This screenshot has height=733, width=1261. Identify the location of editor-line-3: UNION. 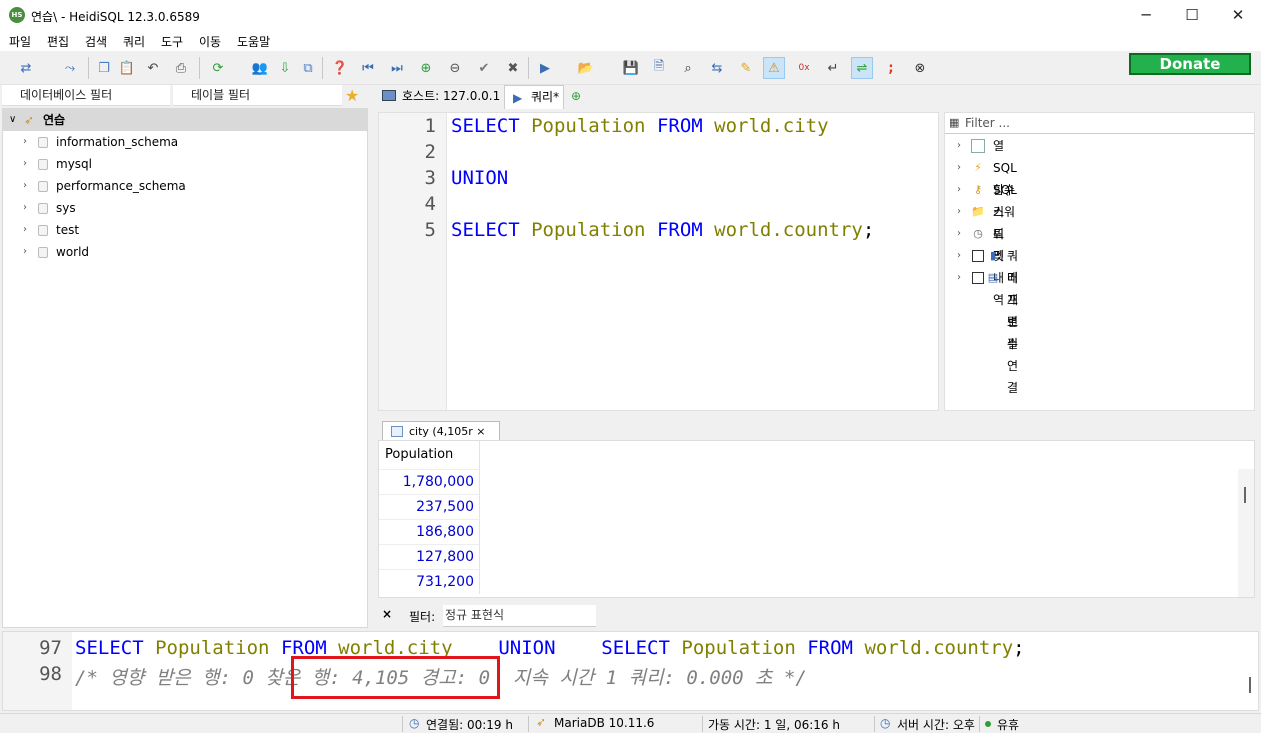
(480, 178).